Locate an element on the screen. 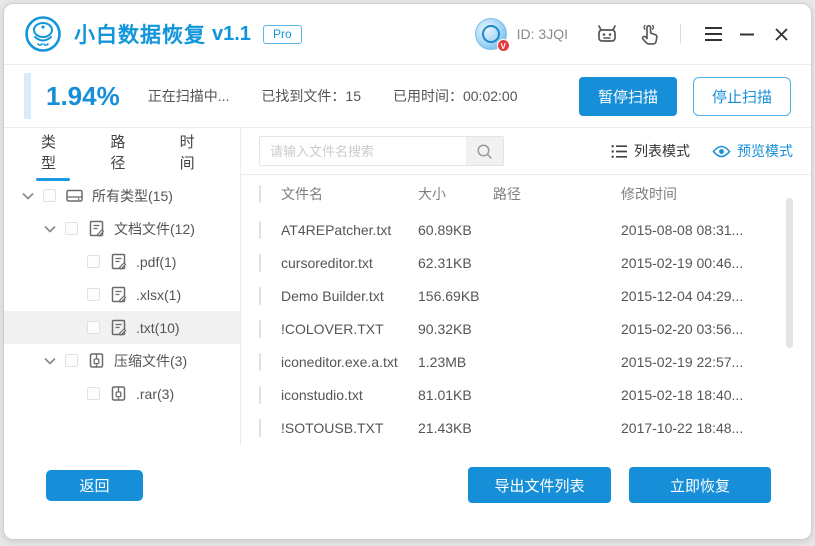 This screenshot has width=815, height=546. cell-size: 60.89KB is located at coordinates (445, 229).